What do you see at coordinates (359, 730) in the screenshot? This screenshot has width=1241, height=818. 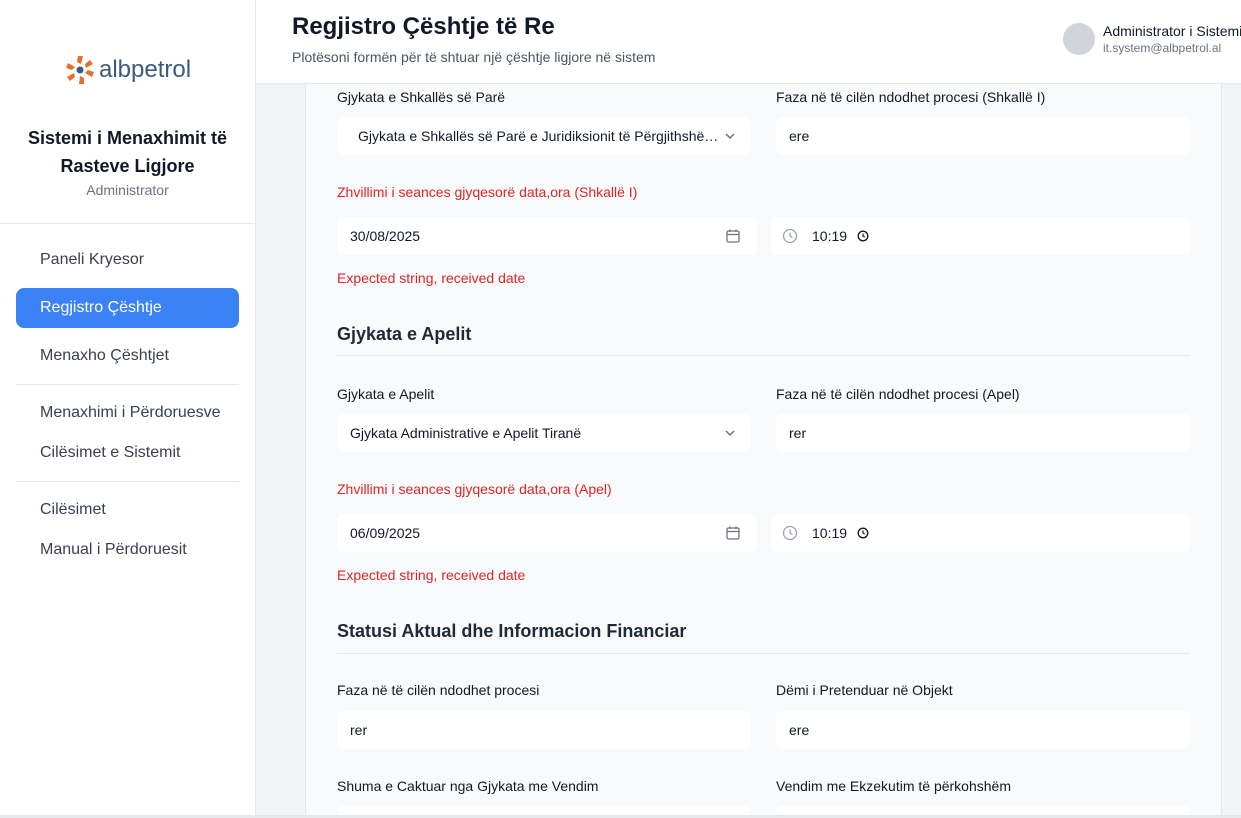 I see `status-phase-value: rer` at bounding box center [359, 730].